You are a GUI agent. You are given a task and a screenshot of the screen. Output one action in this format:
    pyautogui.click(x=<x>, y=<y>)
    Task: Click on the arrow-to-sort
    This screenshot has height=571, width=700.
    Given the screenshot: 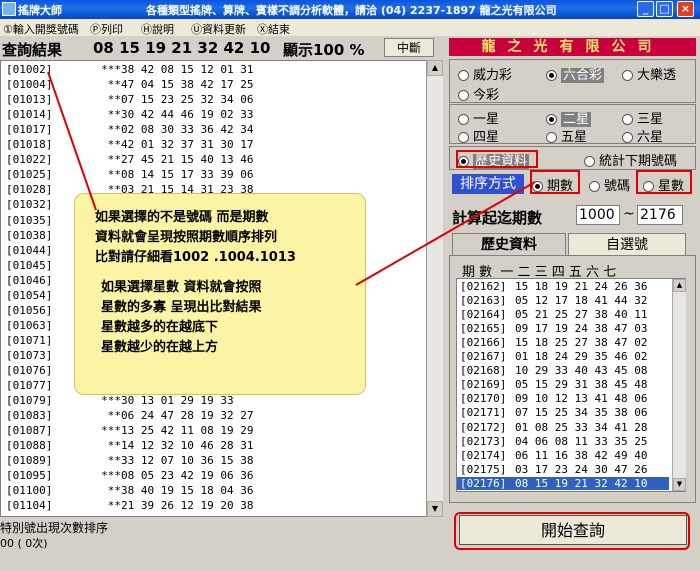 What is the action you would take?
    pyautogui.click(x=445, y=233)
    